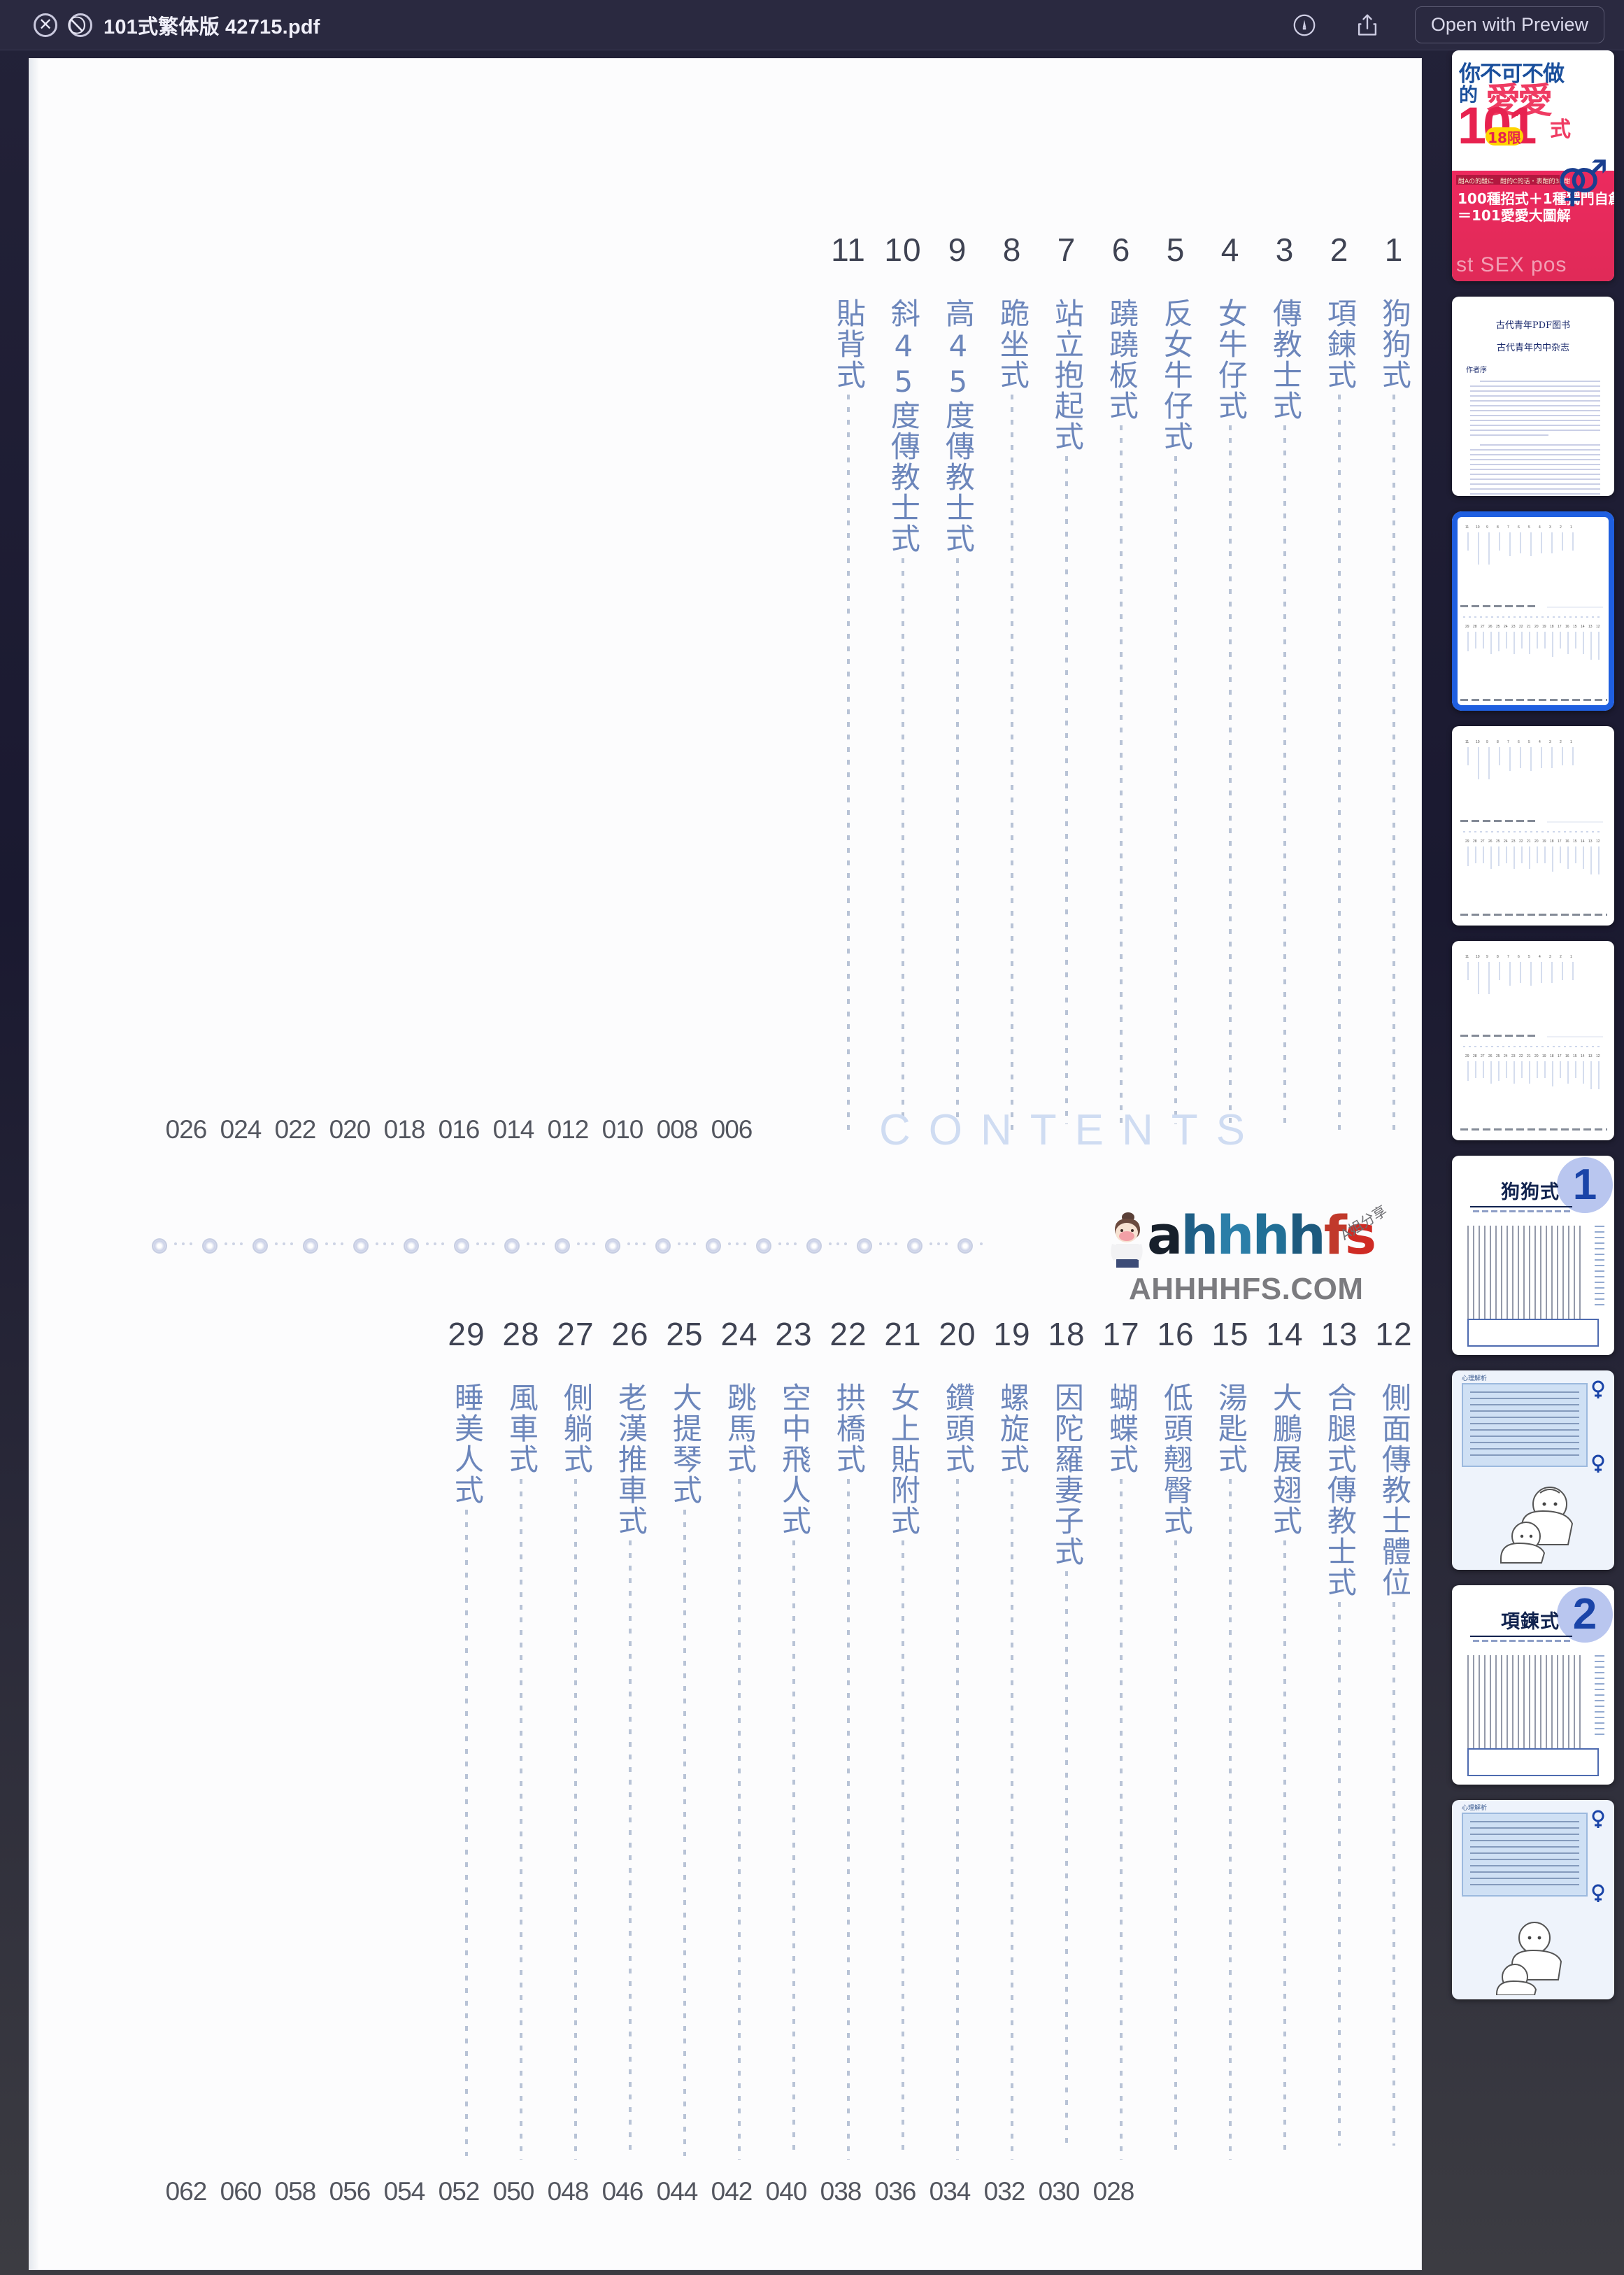  I want to click on toc-entry: 22 拱橋式, so click(849, 1739).